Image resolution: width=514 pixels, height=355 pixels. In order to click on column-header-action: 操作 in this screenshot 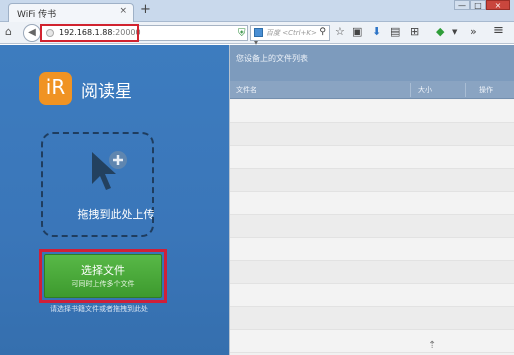, I will do `click(486, 90)`.